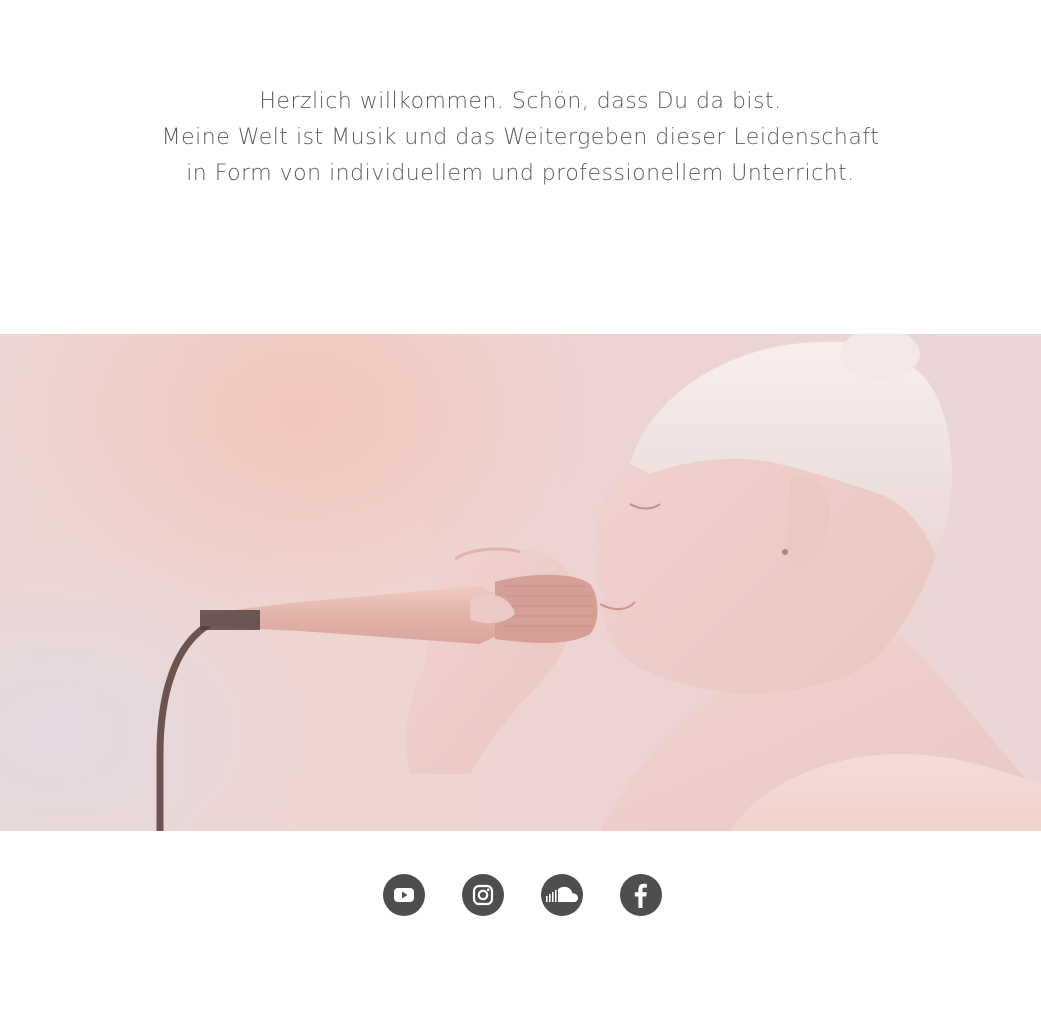 Image resolution: width=1041 pixels, height=1020 pixels. I want to click on facebook-icon, so click(640, 895).